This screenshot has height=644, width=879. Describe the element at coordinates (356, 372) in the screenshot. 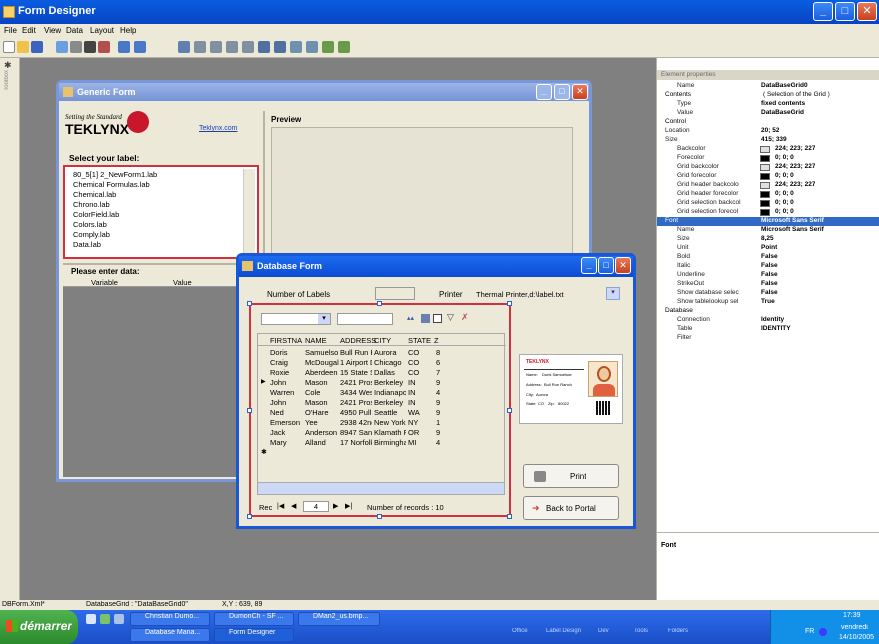

I see `grid-cell: 15 State S` at that location.